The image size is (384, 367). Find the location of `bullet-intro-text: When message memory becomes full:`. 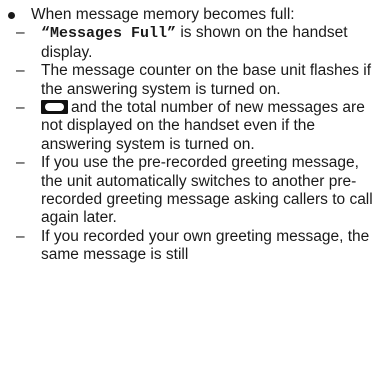

bullet-intro-text: When message memory becomes full: is located at coordinates (163, 14).